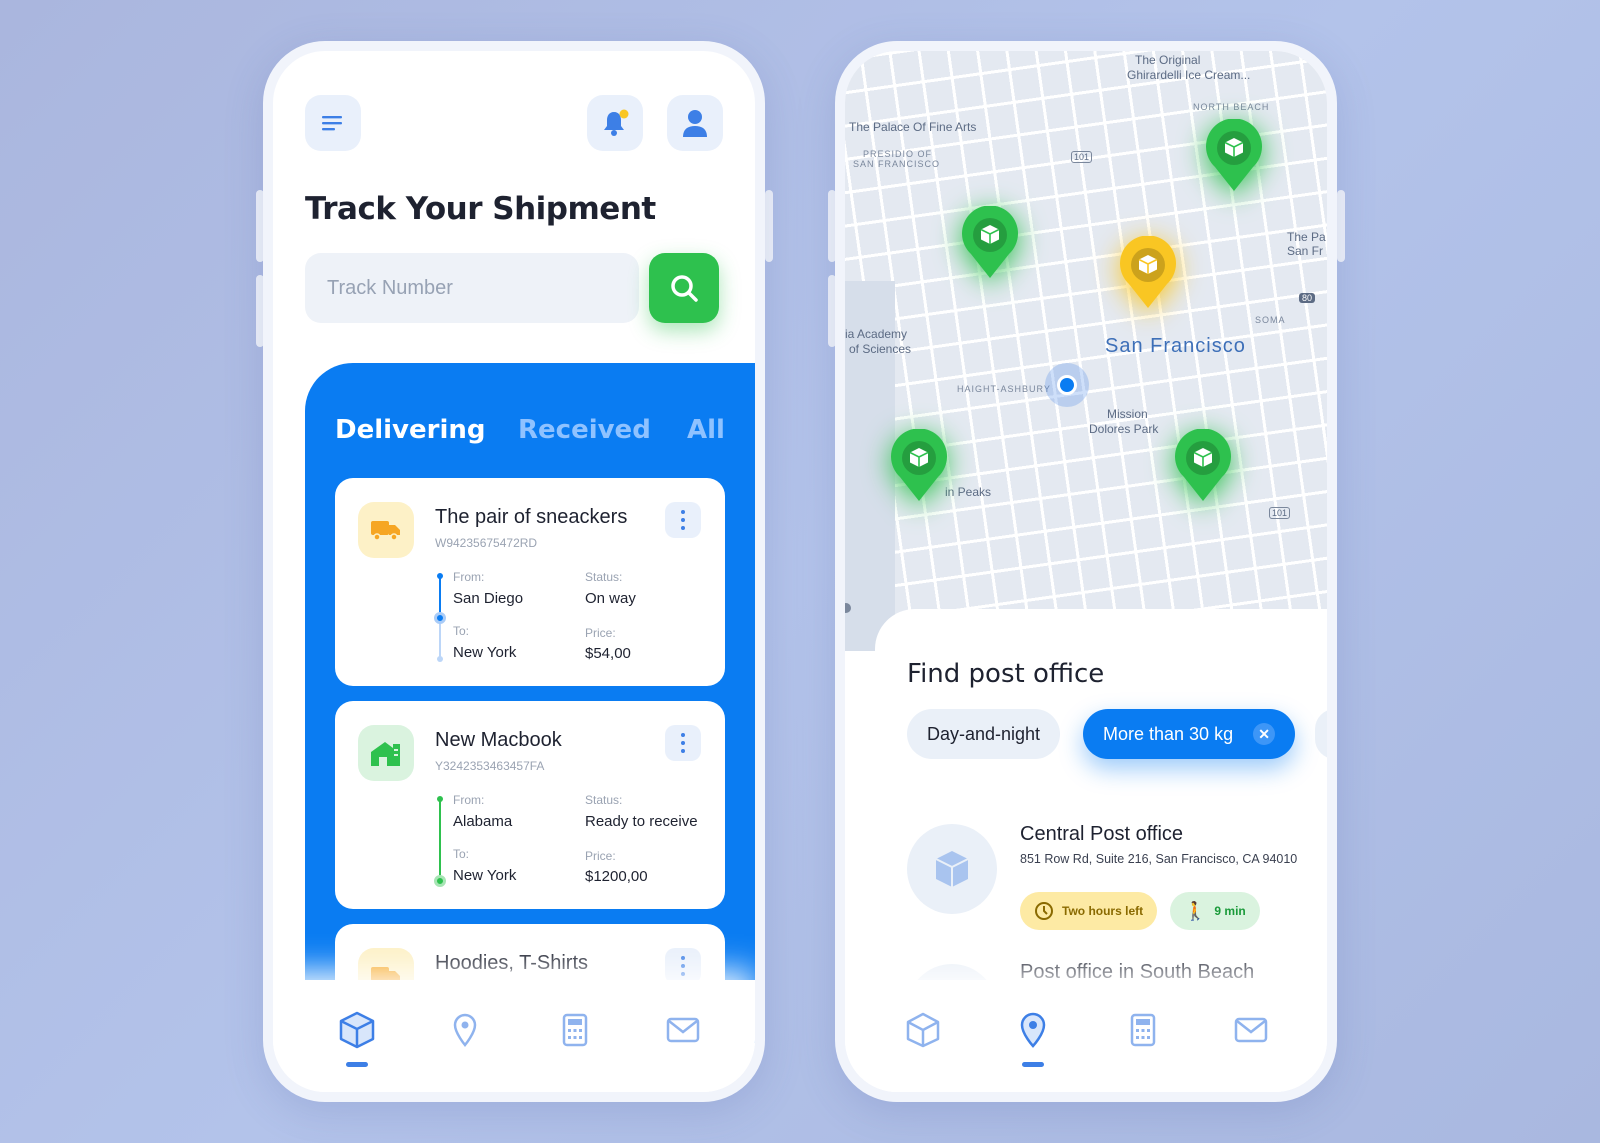  I want to click on clock-icon, so click(1044, 911).